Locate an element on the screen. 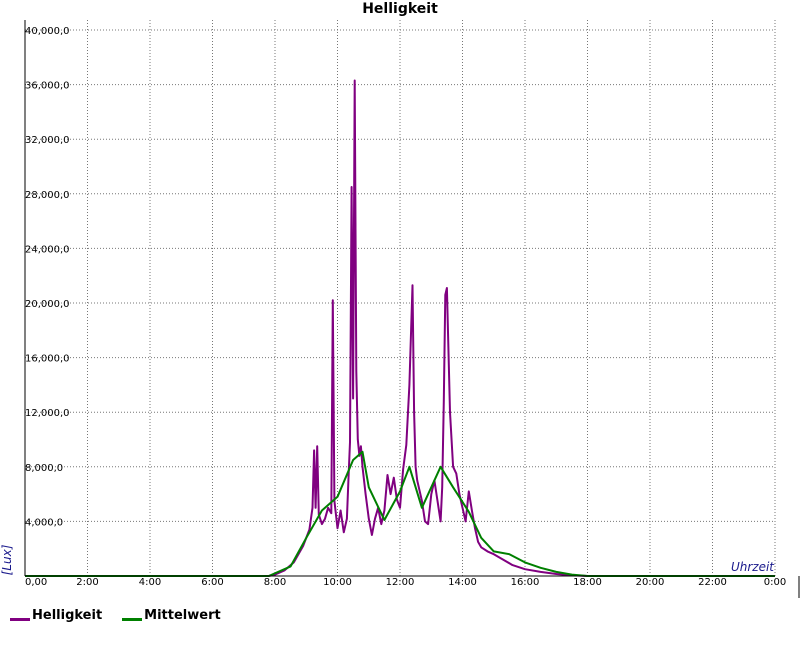  x-tick-label: 22:00 is located at coordinates (712, 582).